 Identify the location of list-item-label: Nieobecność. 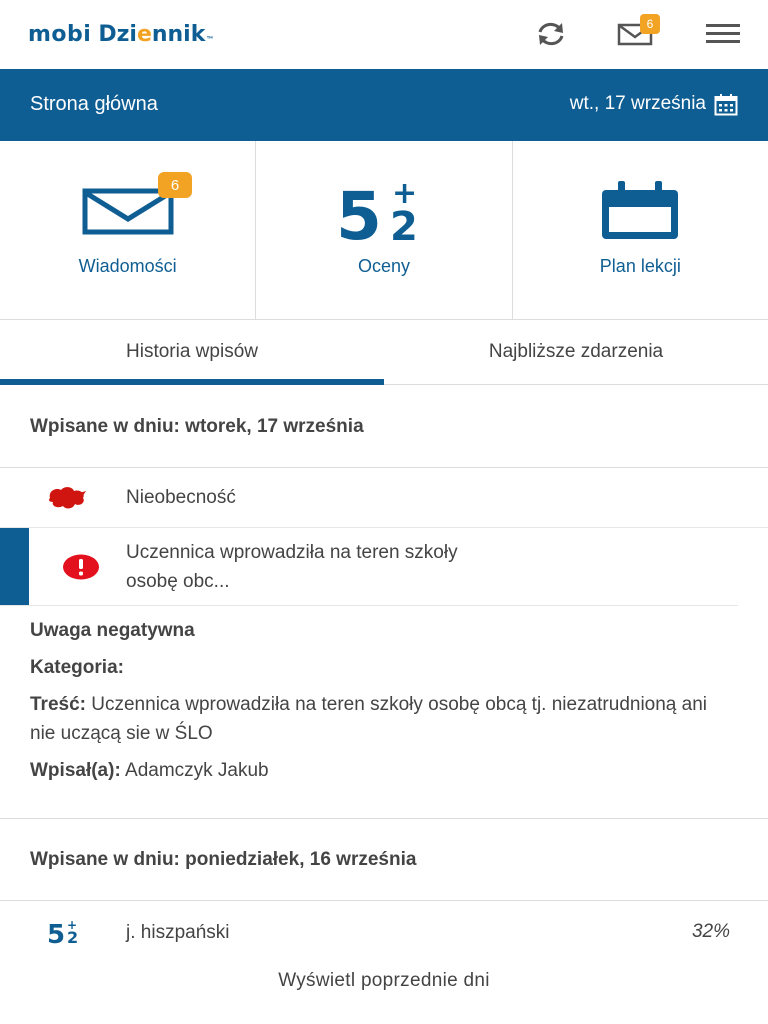
(181, 497).